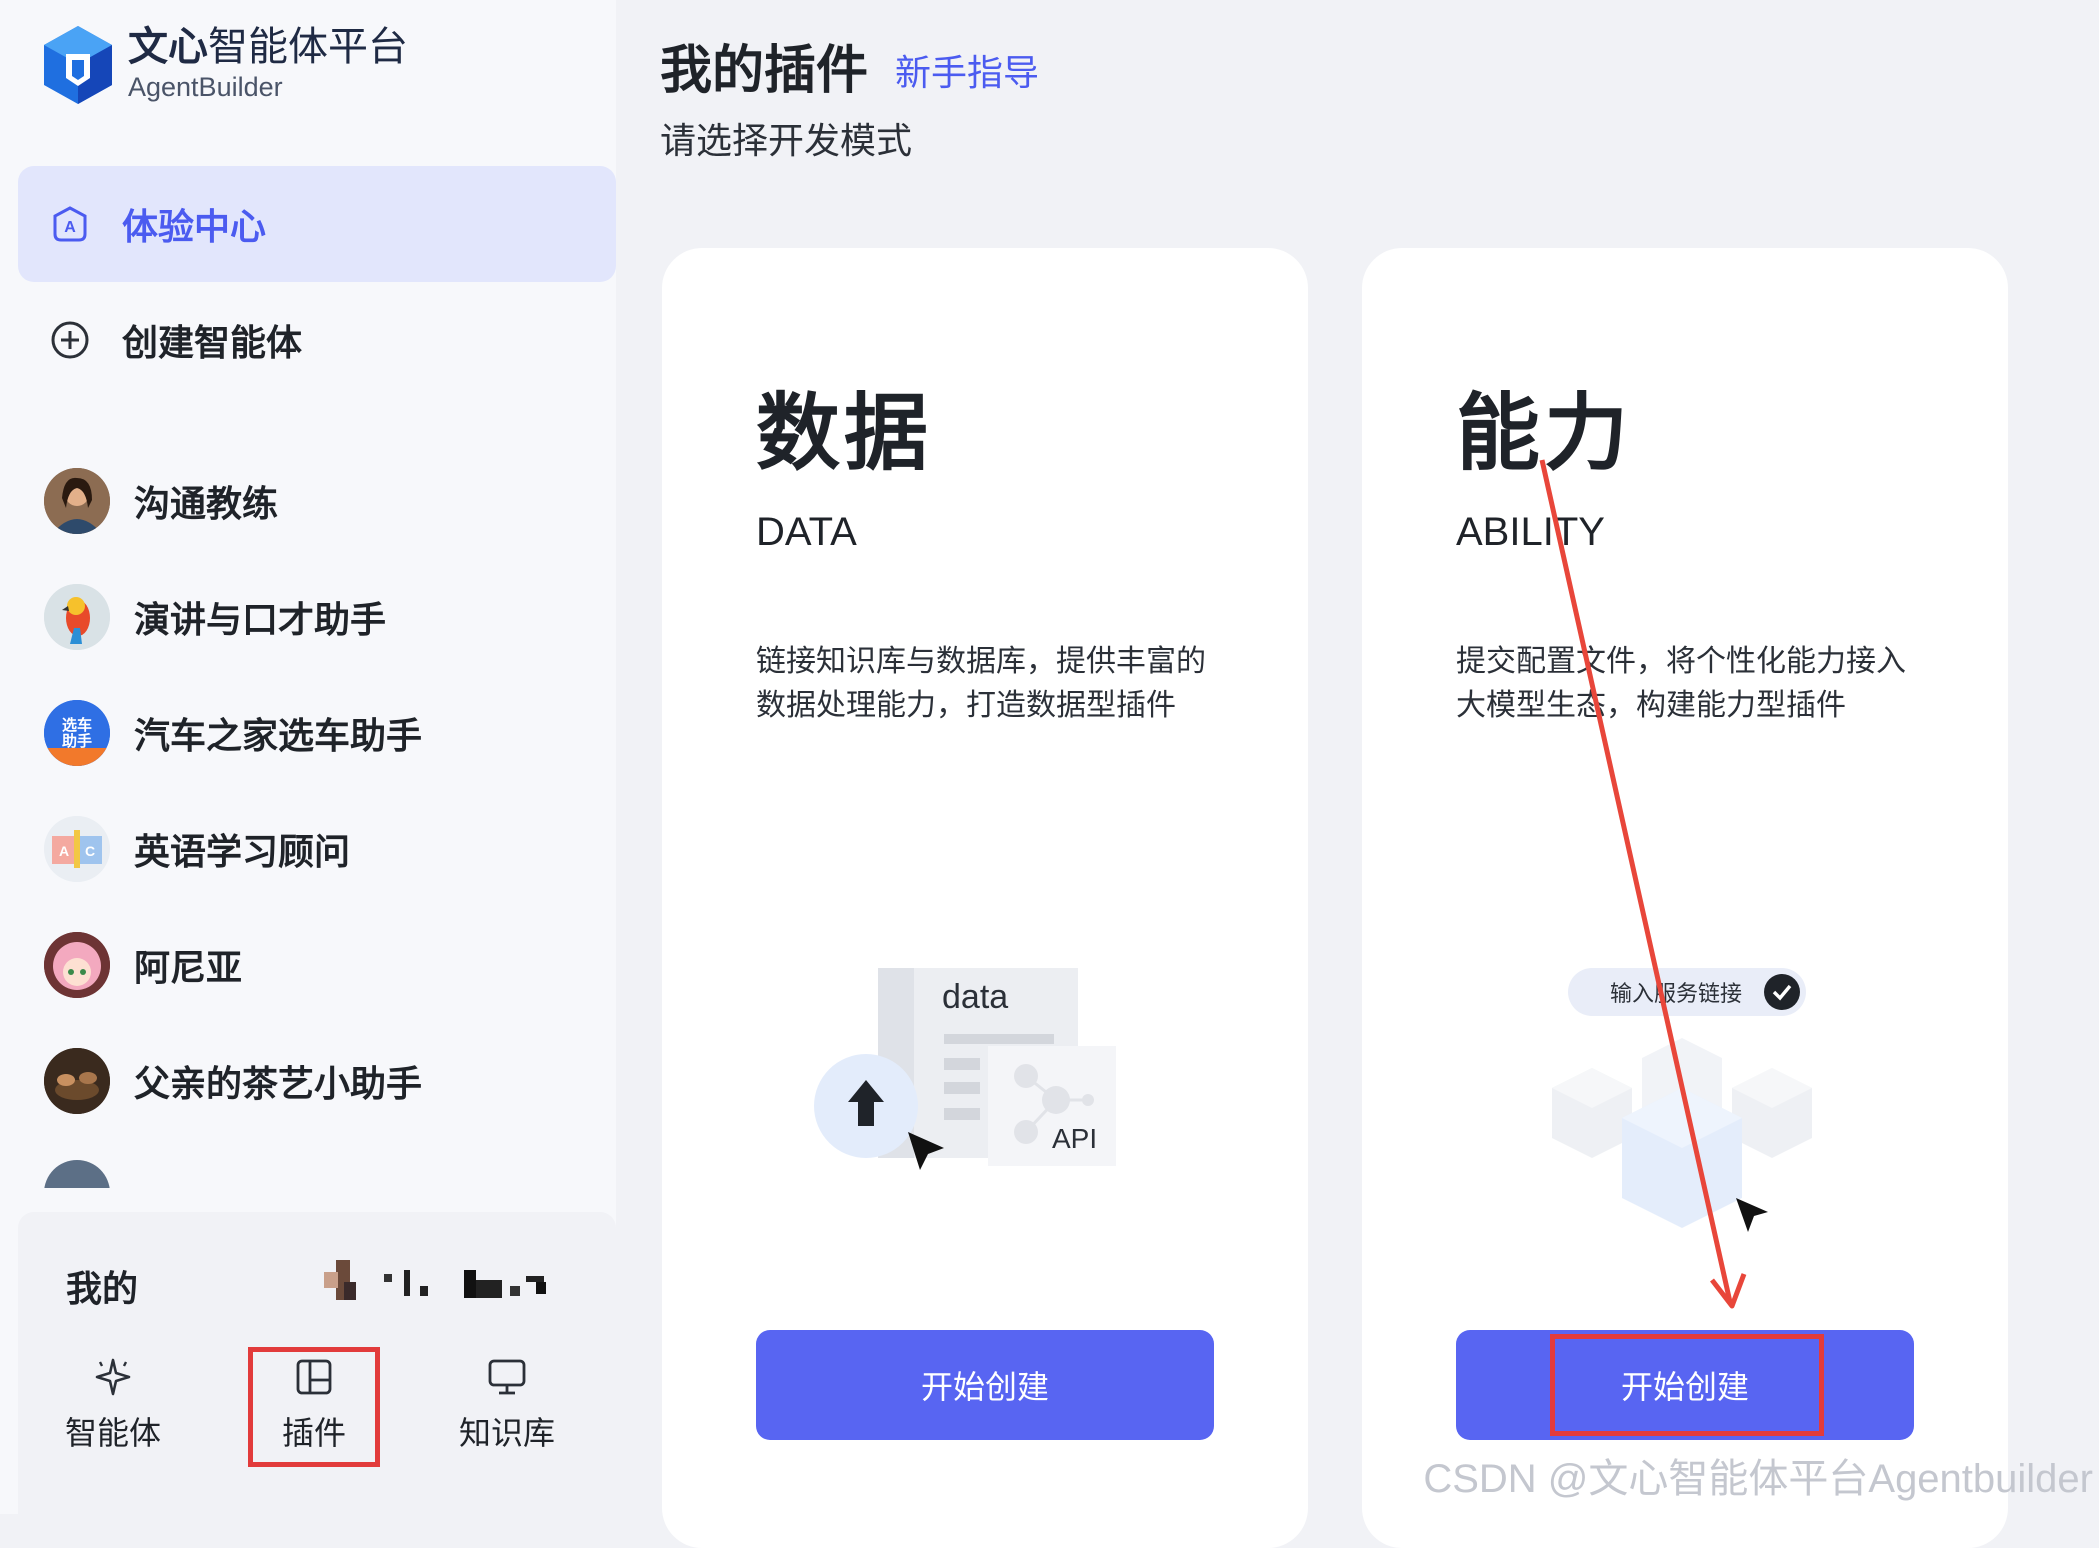 This screenshot has height=1548, width=2099. What do you see at coordinates (77, 849) in the screenshot?
I see `avatar: AC` at bounding box center [77, 849].